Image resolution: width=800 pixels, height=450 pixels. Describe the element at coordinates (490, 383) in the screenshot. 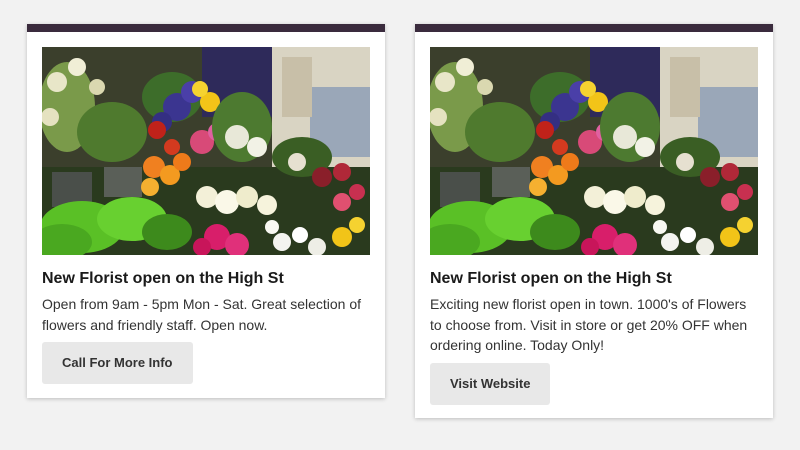

I see `visit-website-button: Visit Website` at that location.